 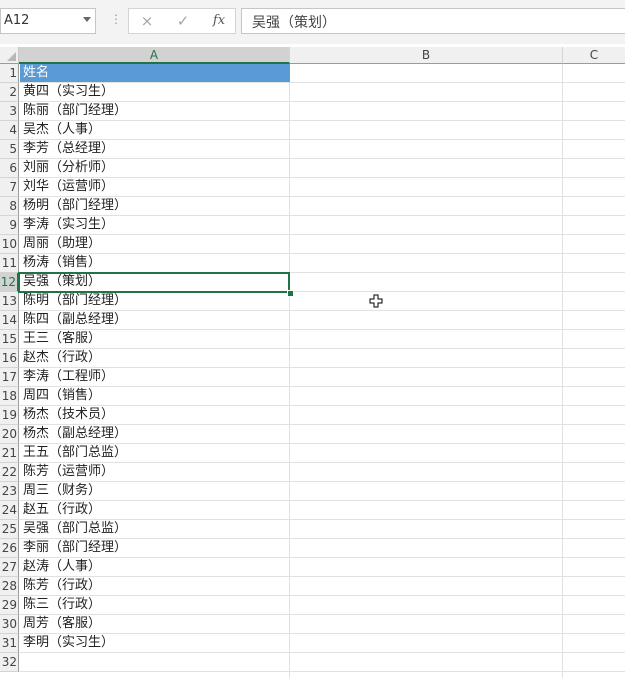 What do you see at coordinates (290, 293) in the screenshot?
I see `fill-handle` at bounding box center [290, 293].